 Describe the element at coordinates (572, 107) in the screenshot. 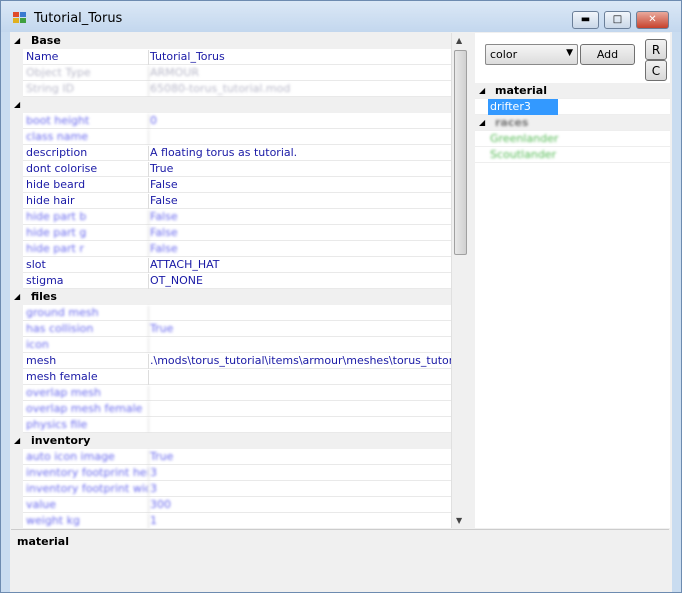

I see `side-list-item: drifter3` at that location.